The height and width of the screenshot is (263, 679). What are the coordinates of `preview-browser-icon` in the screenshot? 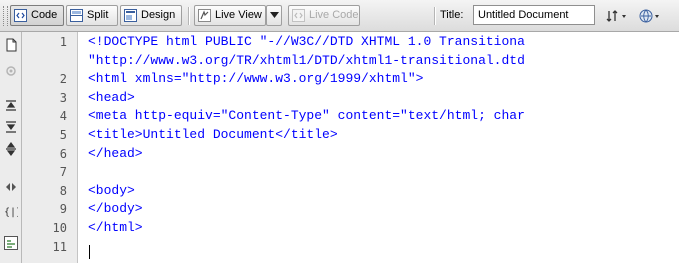 It's located at (650, 16).